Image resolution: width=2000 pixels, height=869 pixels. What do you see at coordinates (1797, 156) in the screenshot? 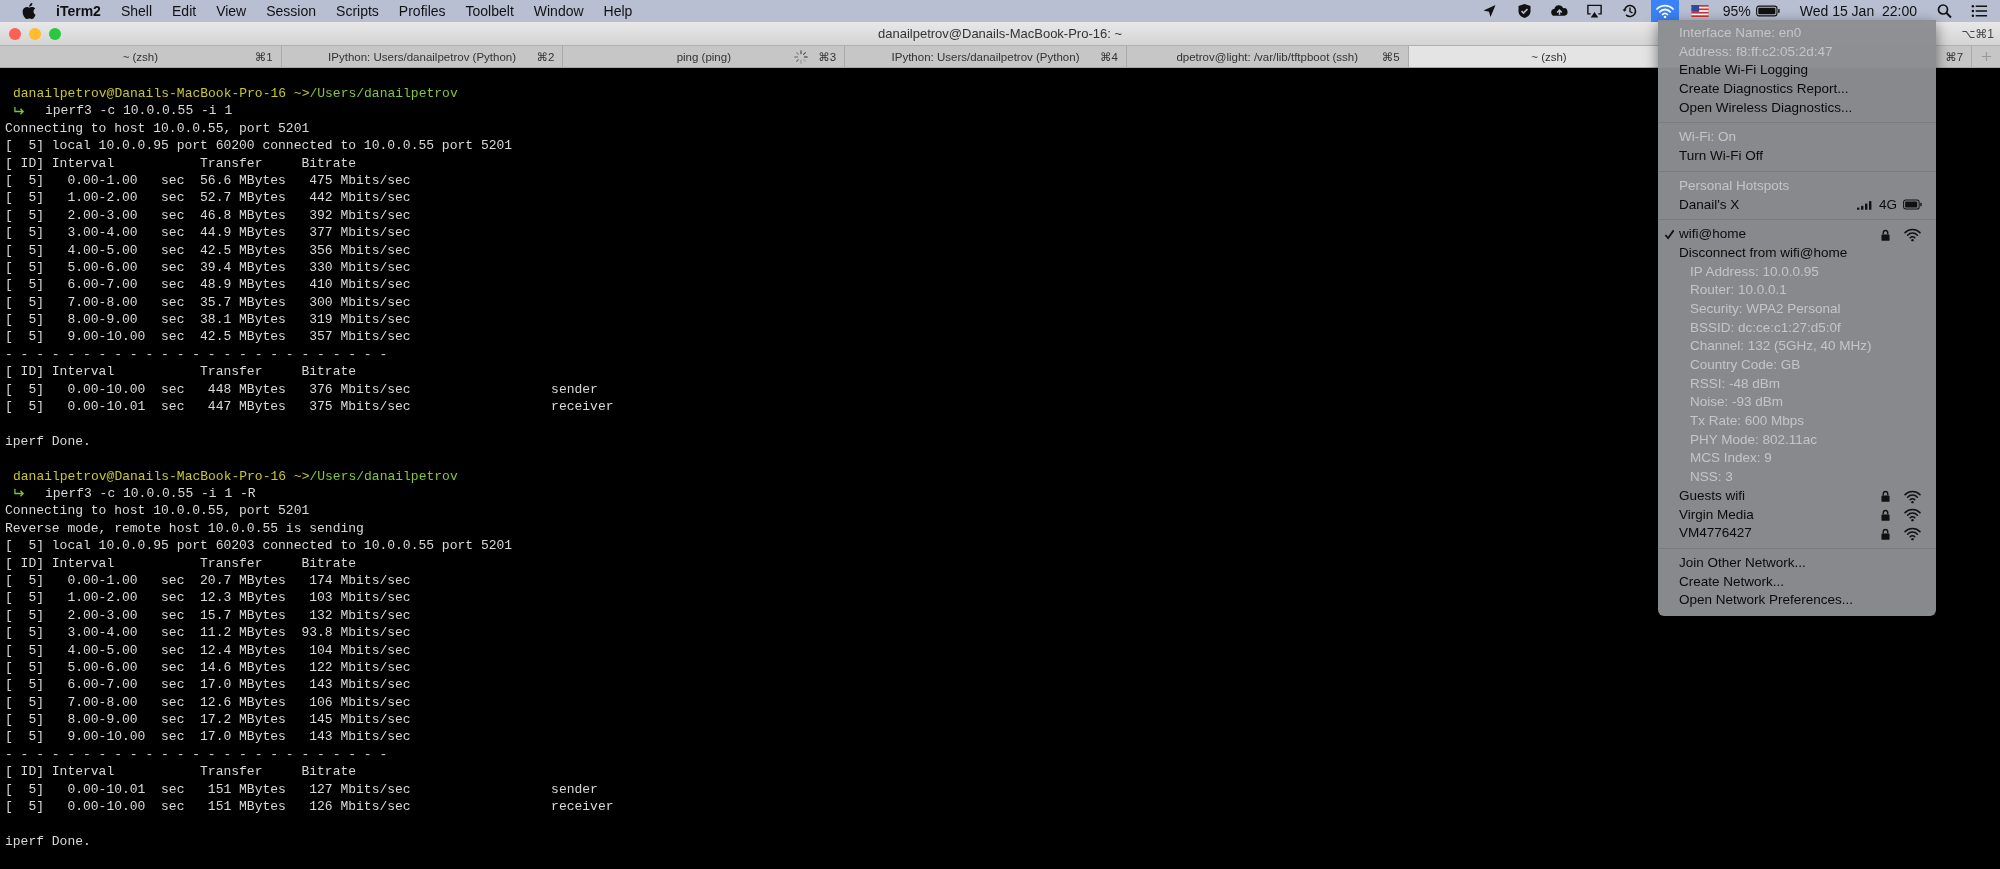
I see `menu-item: Turn Wi-Fi Off` at bounding box center [1797, 156].